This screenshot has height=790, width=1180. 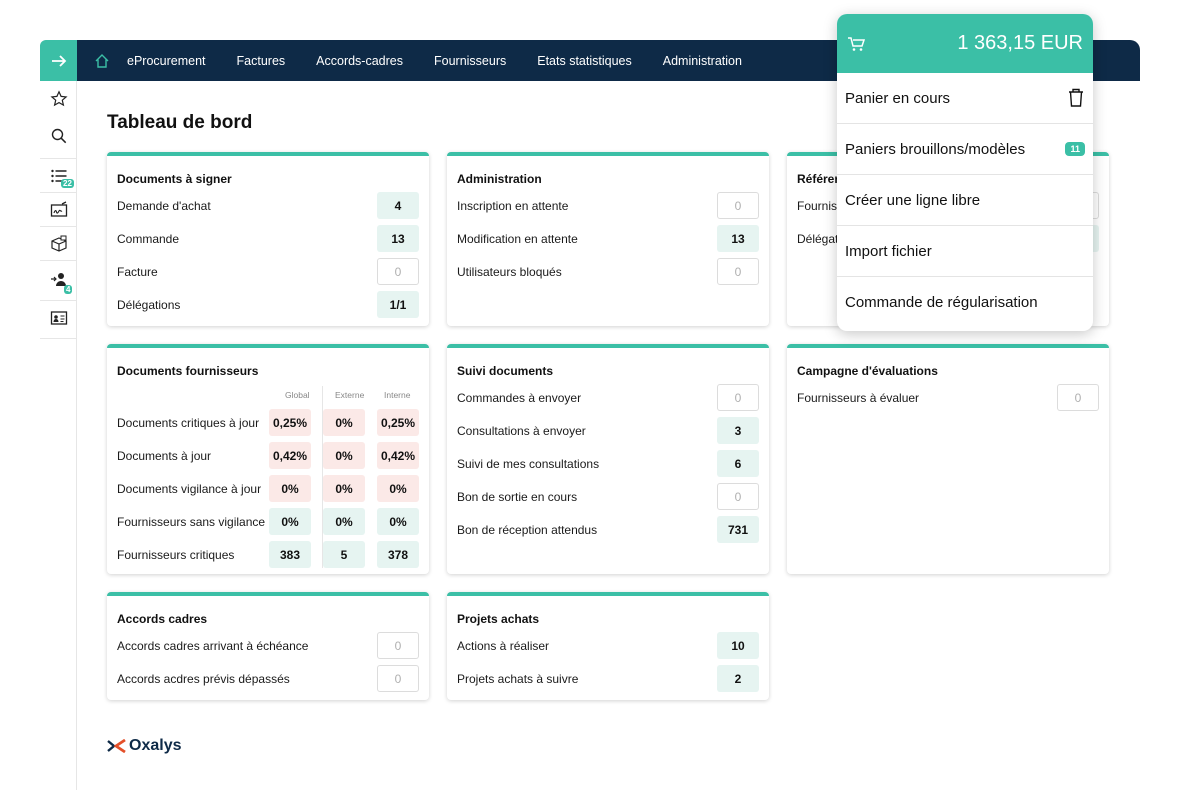 I want to click on count-value: 731, so click(x=738, y=529).